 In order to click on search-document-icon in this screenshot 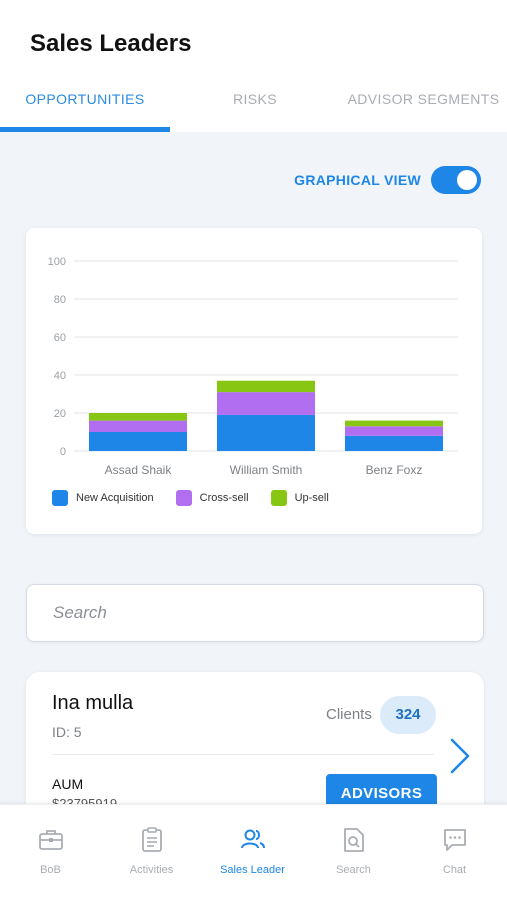, I will do `click(354, 840)`.